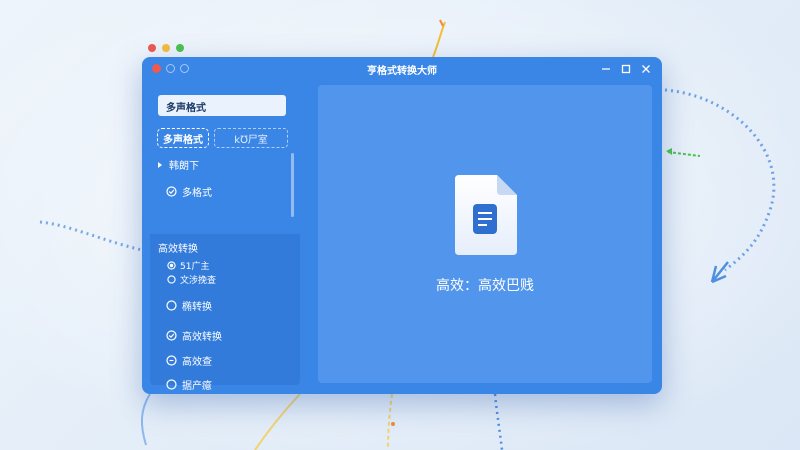 This screenshot has width=800, height=450. What do you see at coordinates (184, 166) in the screenshot?
I see `sidebar-item-label: 韩朗下` at bounding box center [184, 166].